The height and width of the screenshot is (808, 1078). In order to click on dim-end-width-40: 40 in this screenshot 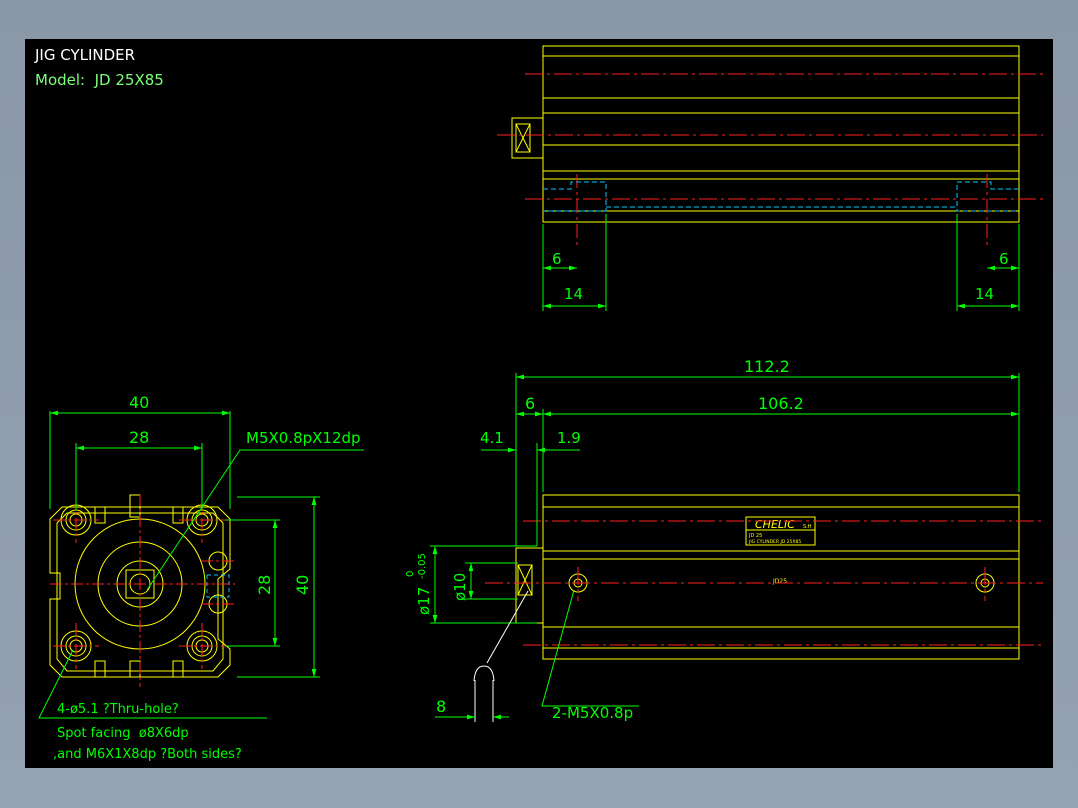, I will do `click(139, 402)`.